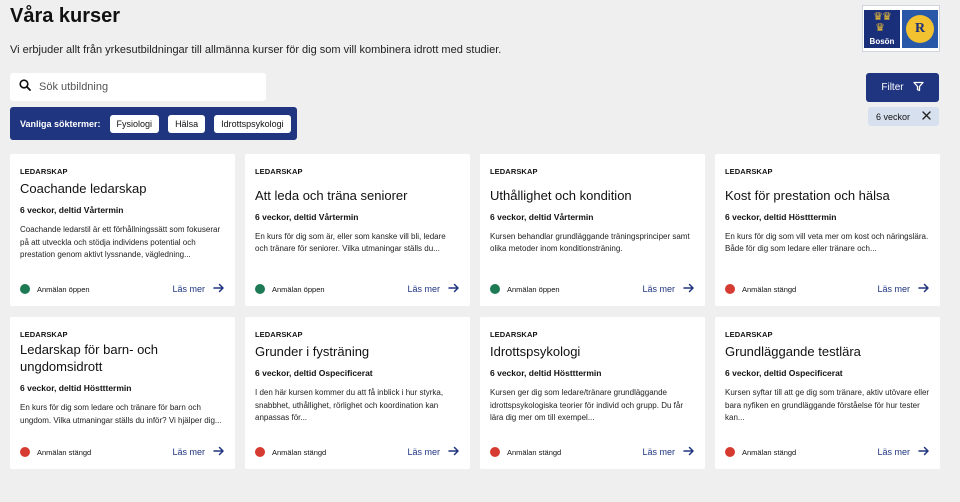  Describe the element at coordinates (893, 116) in the screenshot. I see `active-filter-label: 6 veckor` at that location.